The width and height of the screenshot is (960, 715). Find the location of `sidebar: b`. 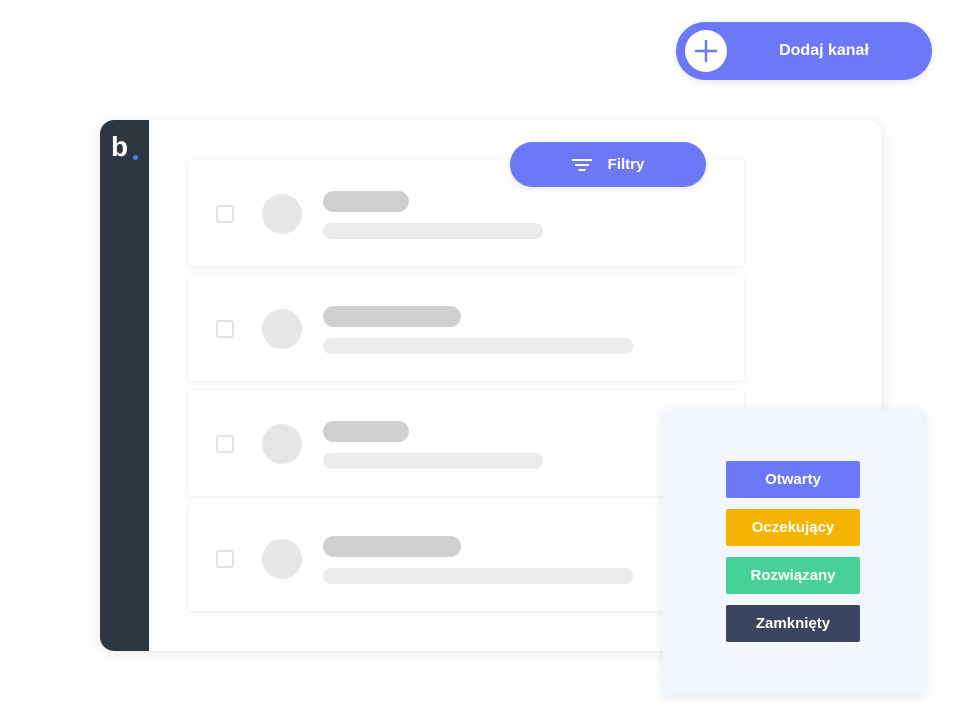

sidebar: b is located at coordinates (124, 385).